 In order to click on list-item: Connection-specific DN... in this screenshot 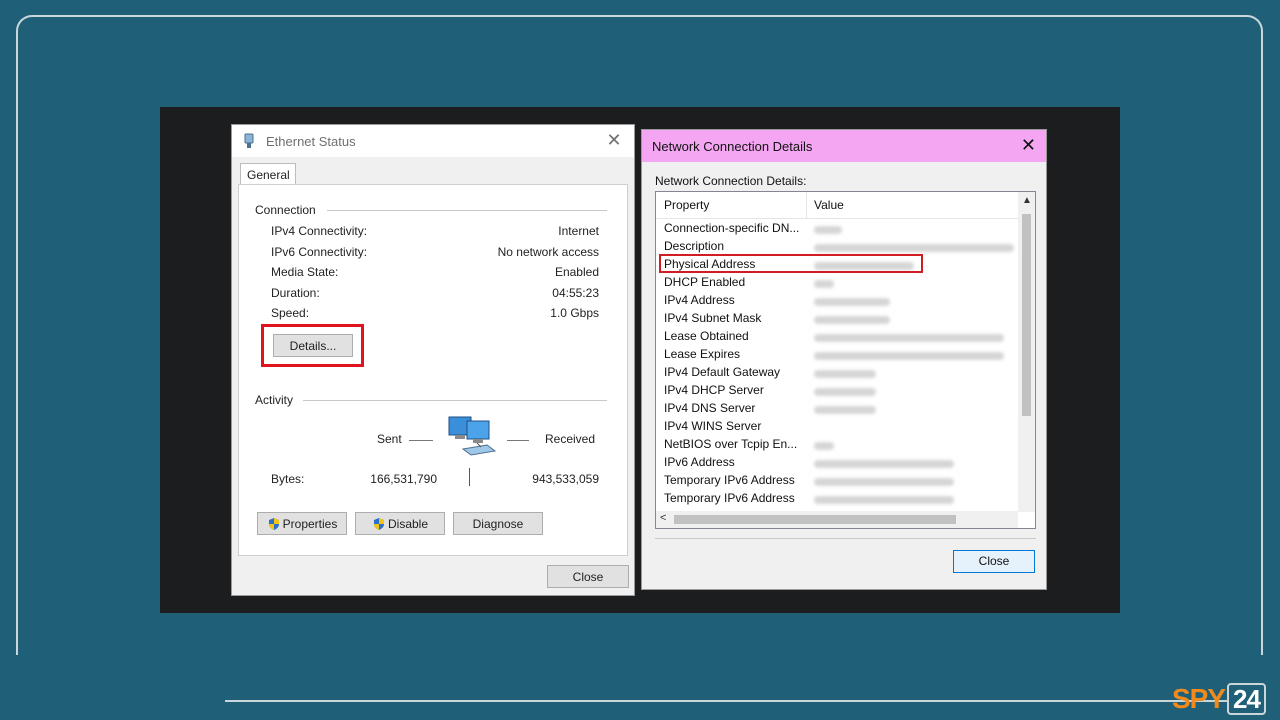, I will do `click(731, 228)`.